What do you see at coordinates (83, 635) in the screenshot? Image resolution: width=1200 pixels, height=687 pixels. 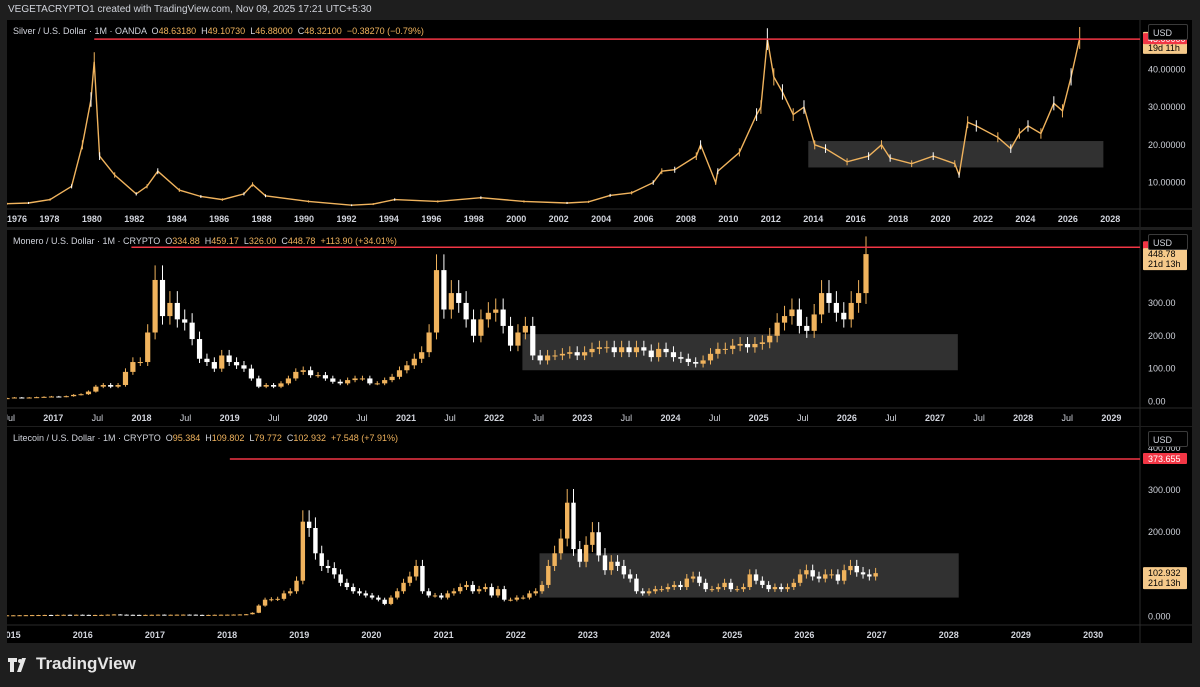 I see `time-tick-label: 2016` at bounding box center [83, 635].